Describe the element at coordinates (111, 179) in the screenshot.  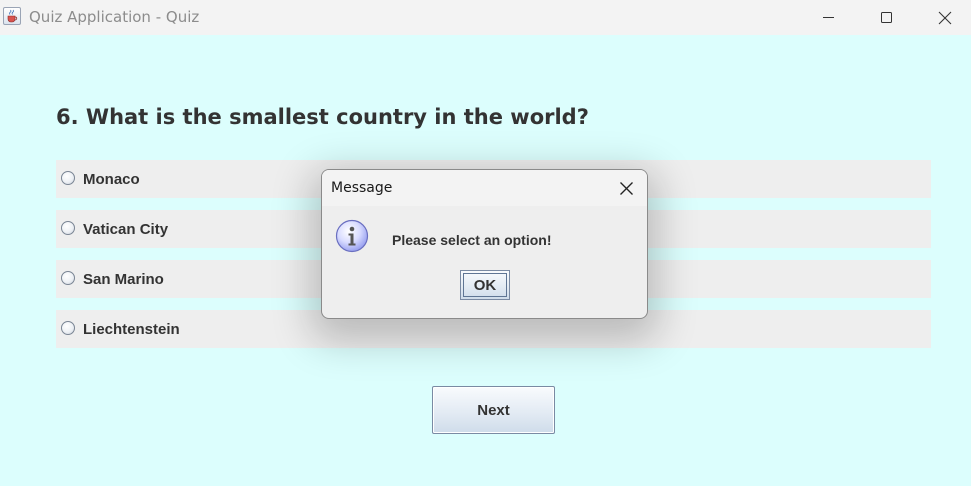
I see `option-label: Monaco` at that location.